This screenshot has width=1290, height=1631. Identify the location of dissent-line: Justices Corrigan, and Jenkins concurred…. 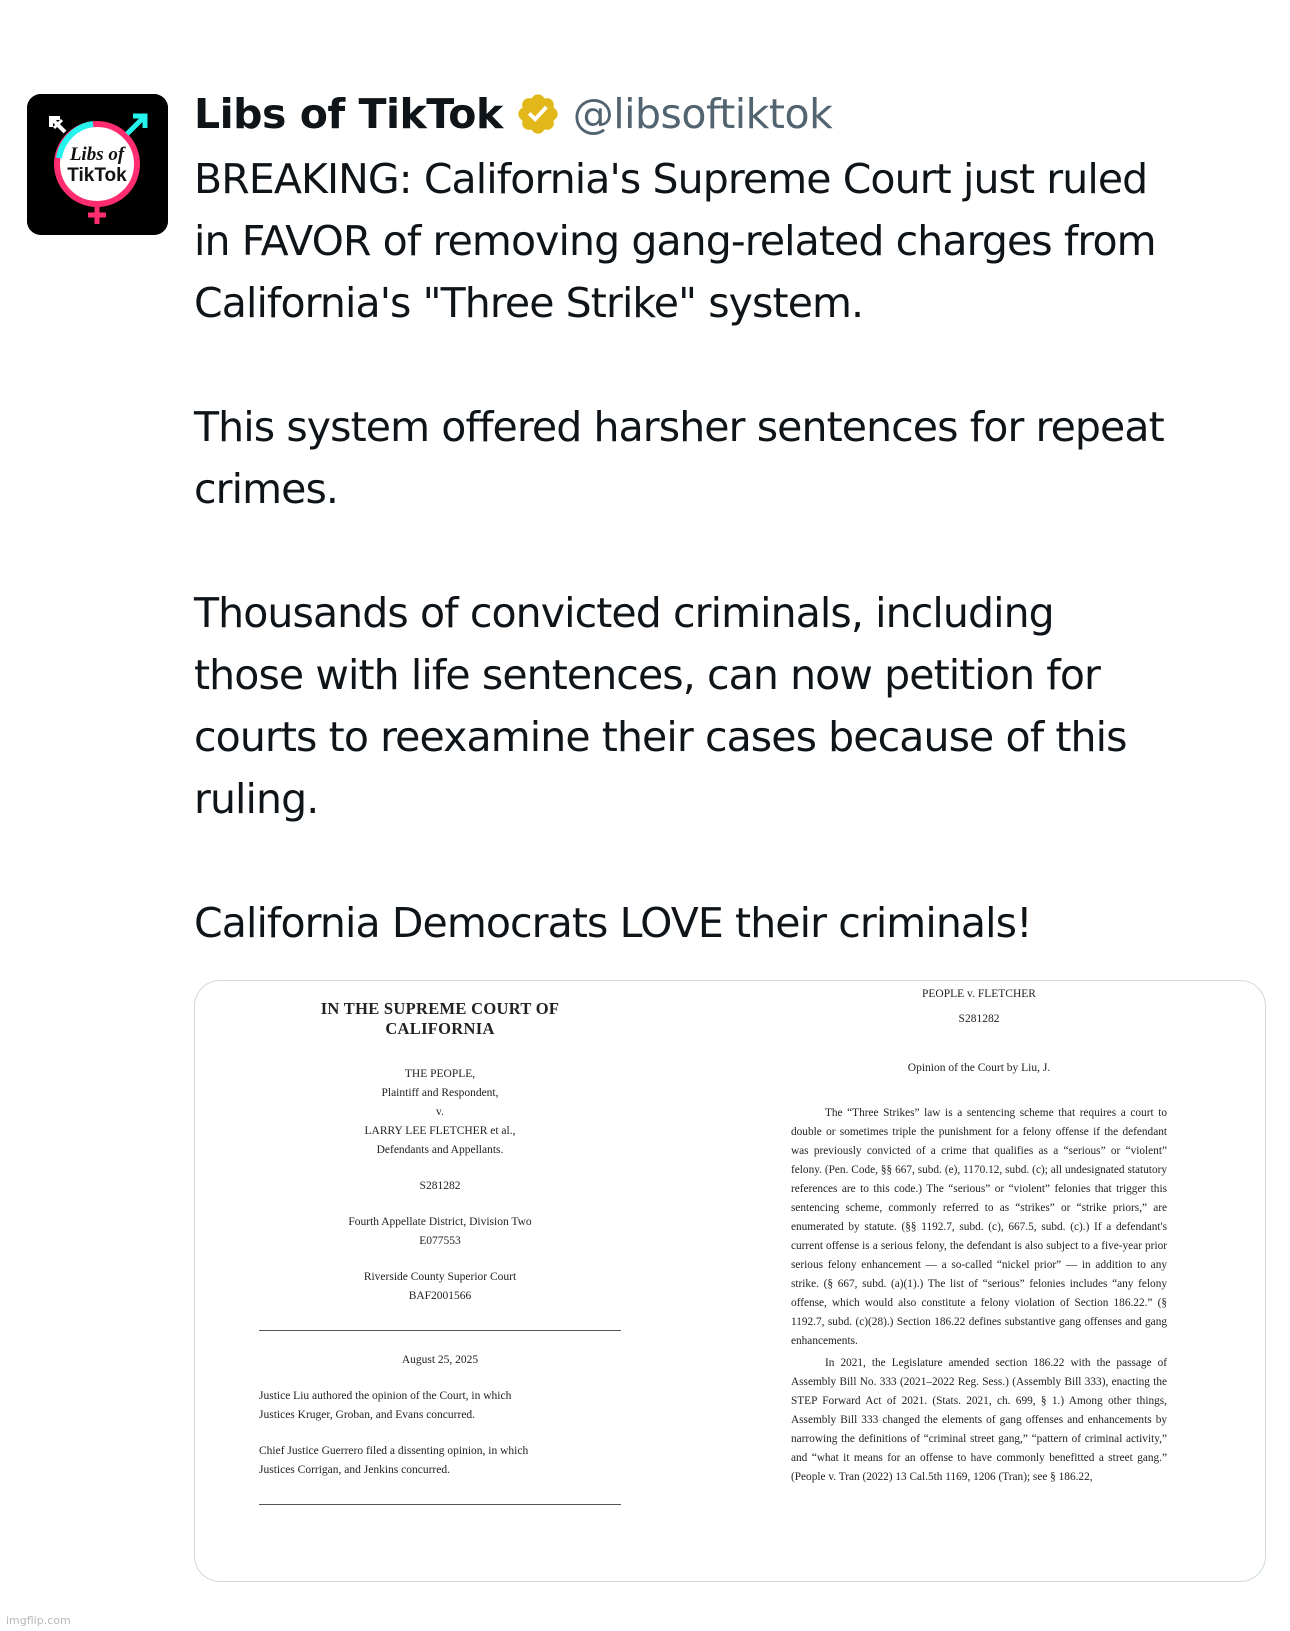
(354, 1470).